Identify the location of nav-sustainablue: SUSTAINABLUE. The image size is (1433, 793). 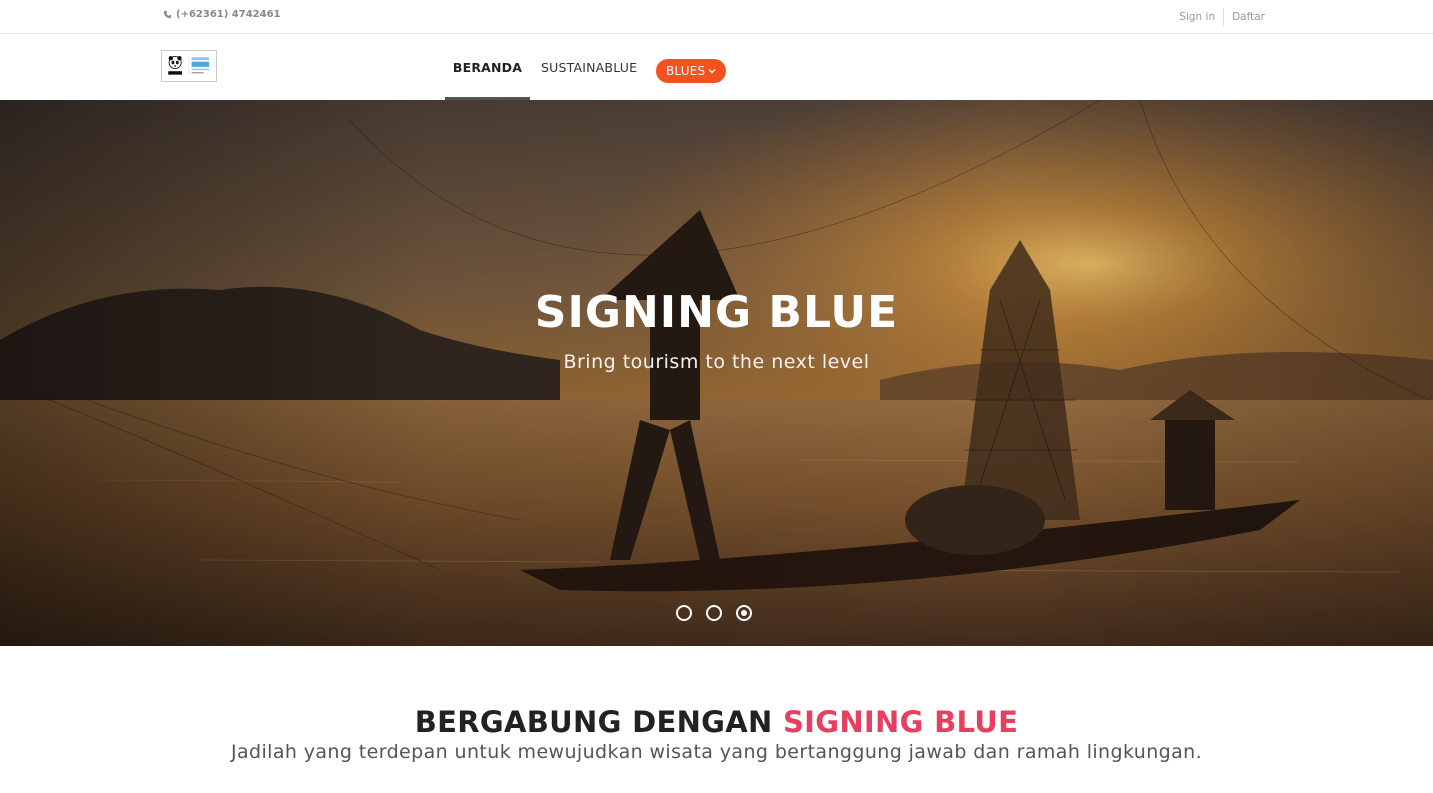
(589, 67).